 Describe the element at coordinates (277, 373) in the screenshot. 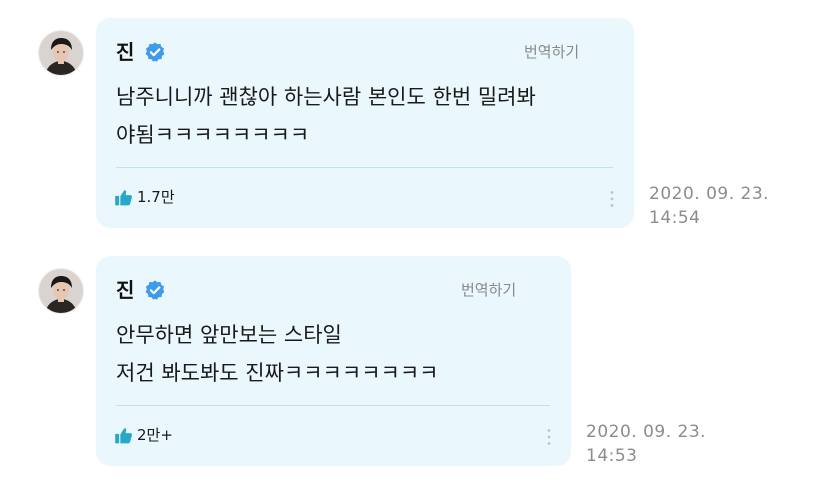

I see `comment-text-line: 저건 봐도봐도 진짜ㅋㅋㅋㅋㅋㅋㅋㅋ` at that location.